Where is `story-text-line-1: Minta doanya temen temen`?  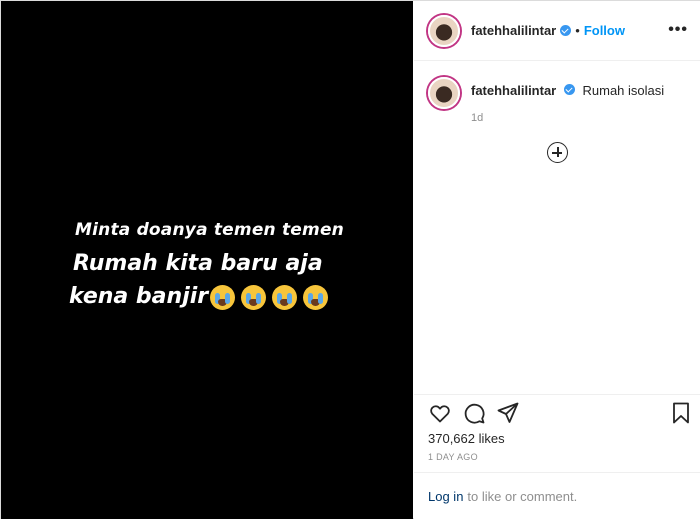 story-text-line-1: Minta doanya temen temen is located at coordinates (209, 230).